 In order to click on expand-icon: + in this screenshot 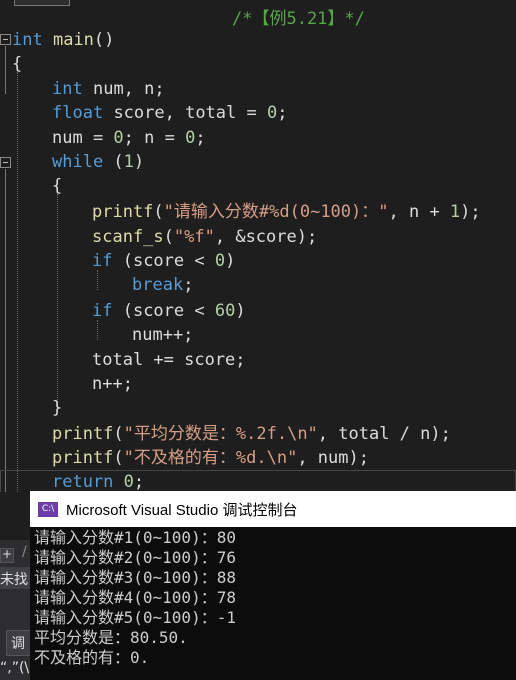, I will do `click(7, 555)`.